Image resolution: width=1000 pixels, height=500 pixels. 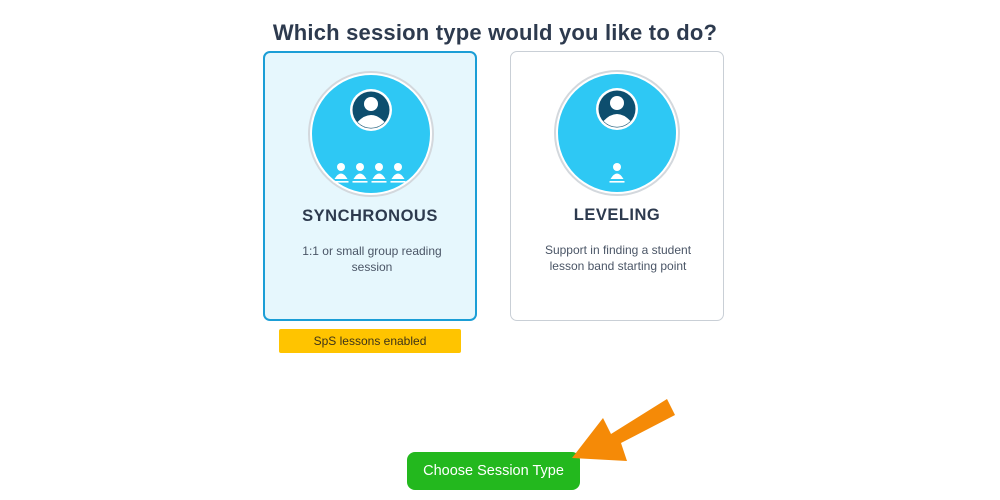 What do you see at coordinates (370, 341) in the screenshot?
I see `sps-lessons-badge: SpS lessons enabled` at bounding box center [370, 341].